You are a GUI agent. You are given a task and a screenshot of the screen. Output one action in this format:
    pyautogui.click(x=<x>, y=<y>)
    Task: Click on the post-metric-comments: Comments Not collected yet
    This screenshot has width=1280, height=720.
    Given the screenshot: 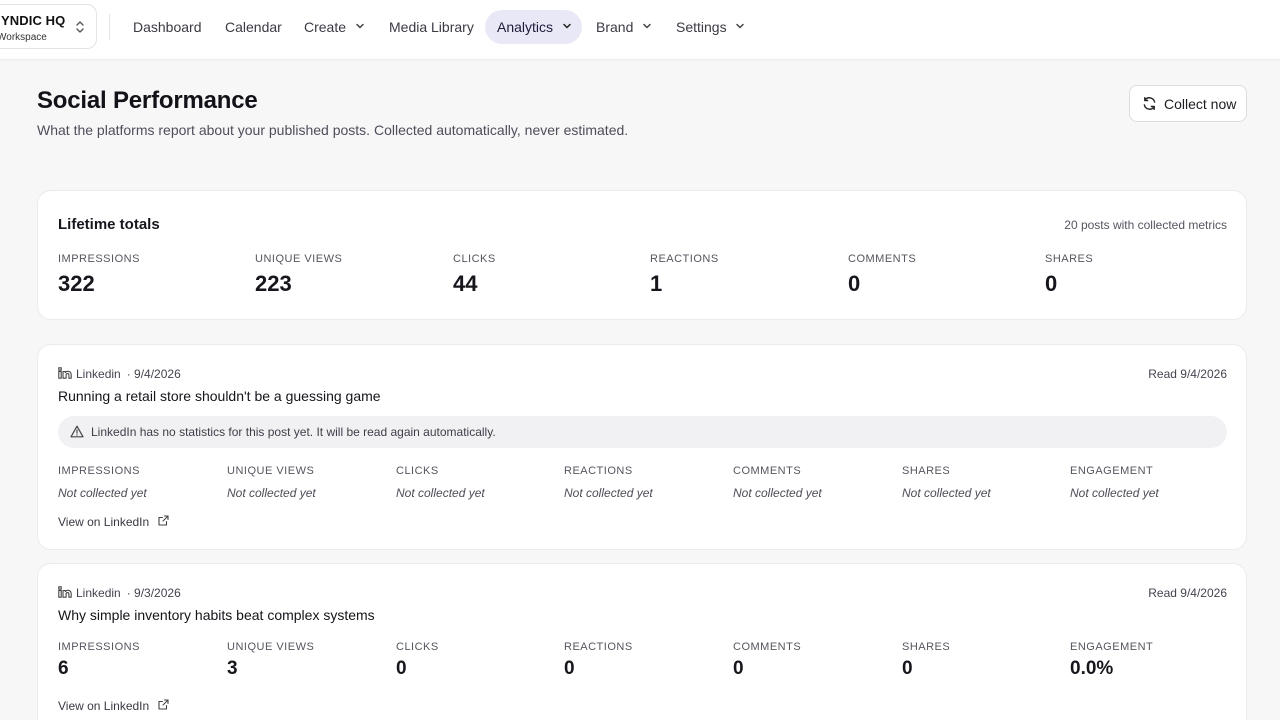 What is the action you would take?
    pyautogui.click(x=777, y=482)
    